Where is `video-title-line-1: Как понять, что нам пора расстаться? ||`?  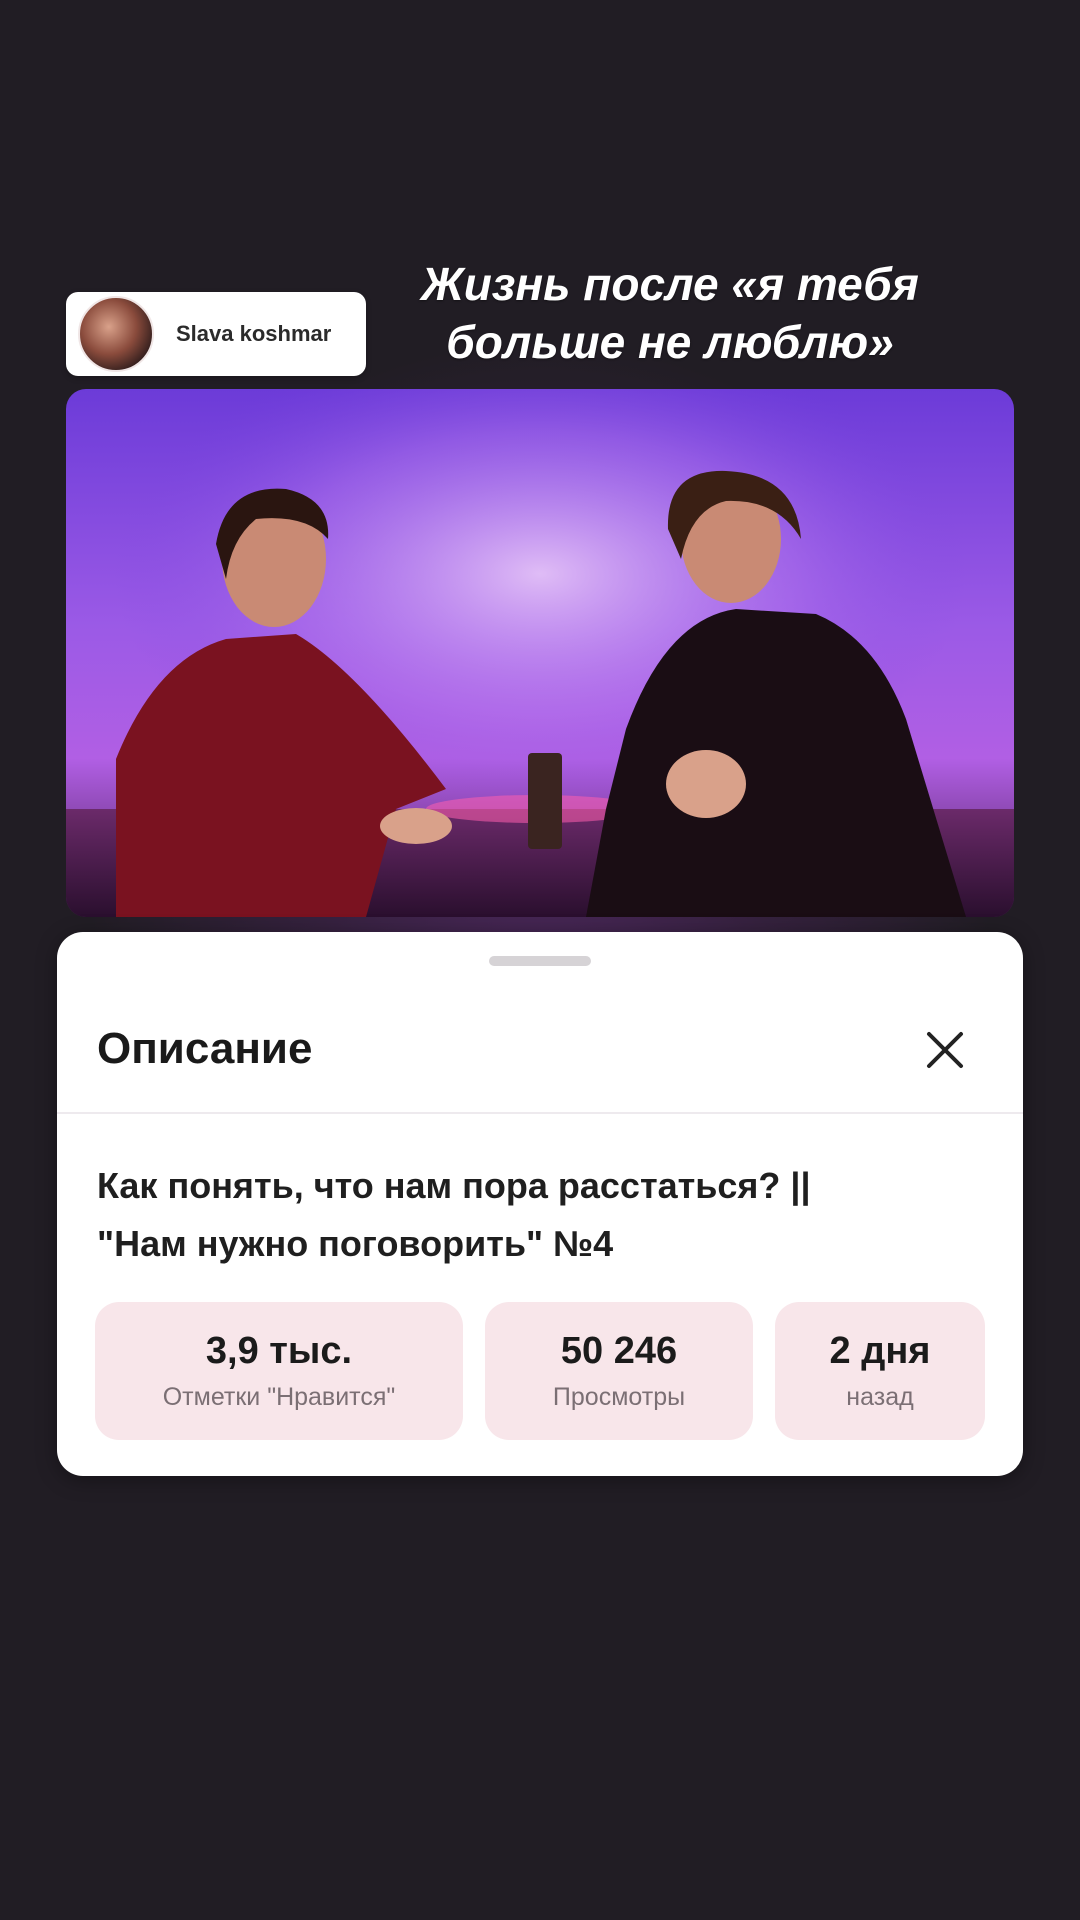 video-title-line-1: Как понять, что нам пора расстаться? || is located at coordinates (454, 1185).